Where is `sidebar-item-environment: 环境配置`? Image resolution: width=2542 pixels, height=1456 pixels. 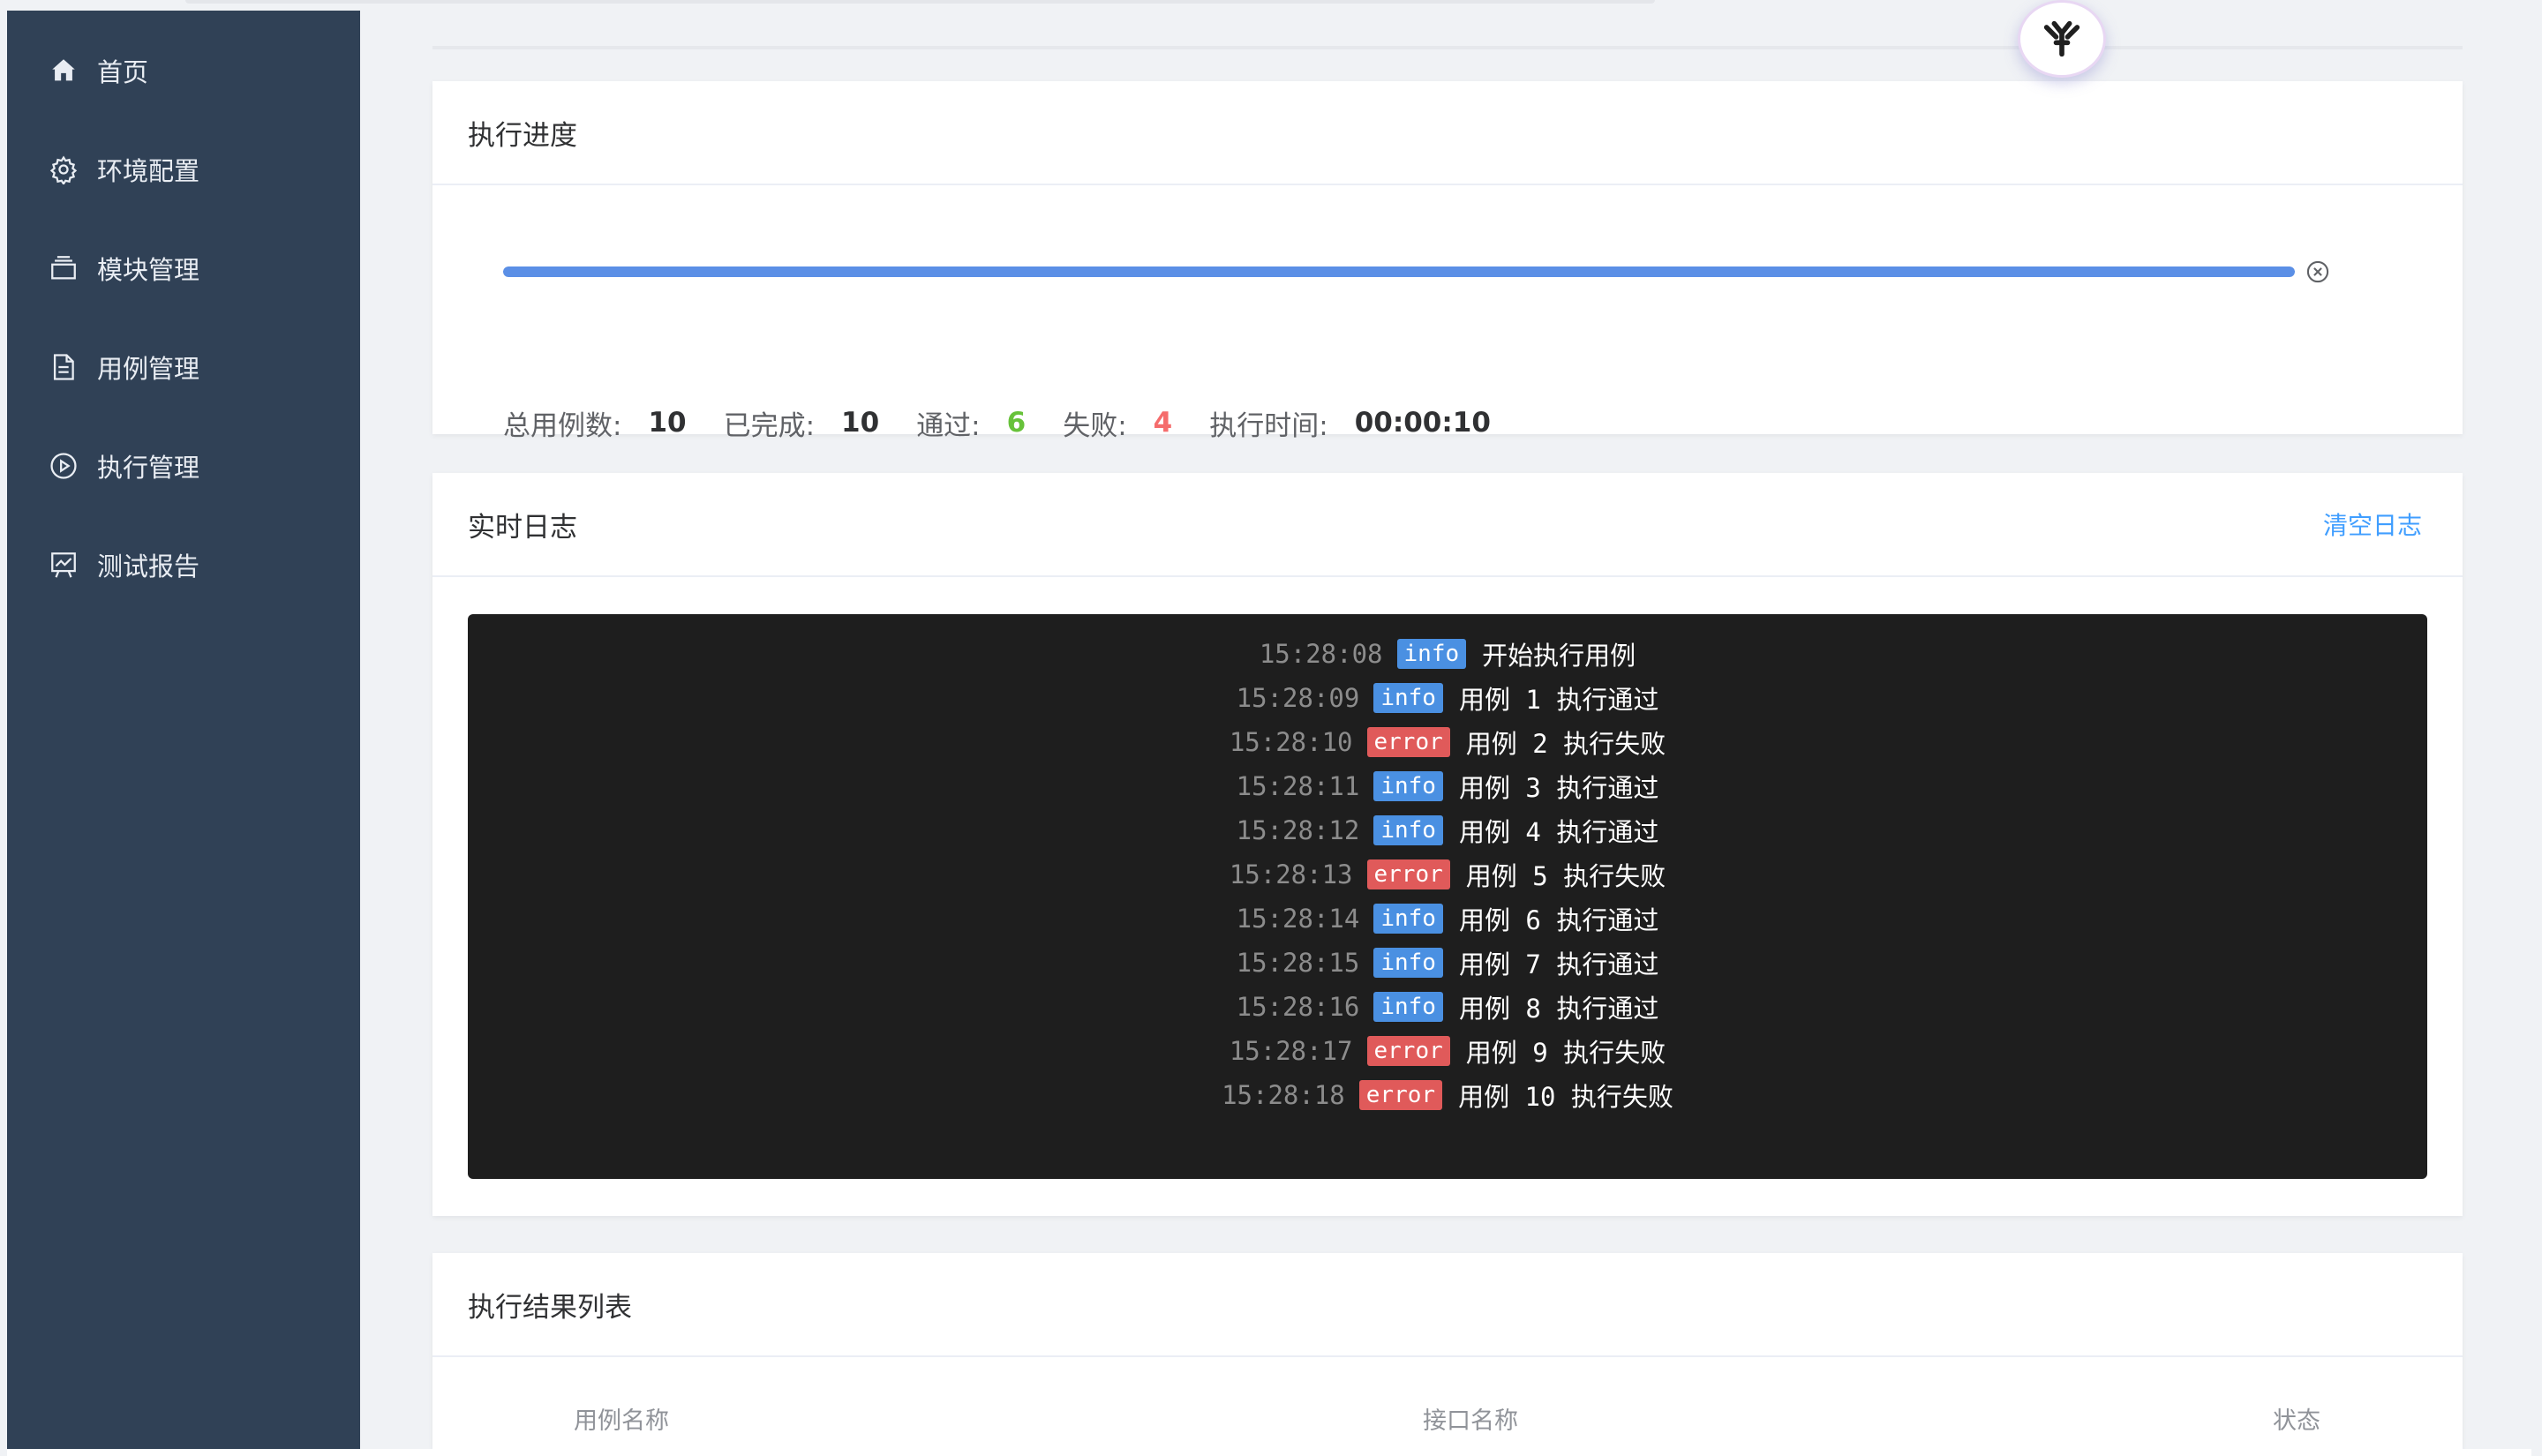 sidebar-item-environment: 环境配置 is located at coordinates (183, 169).